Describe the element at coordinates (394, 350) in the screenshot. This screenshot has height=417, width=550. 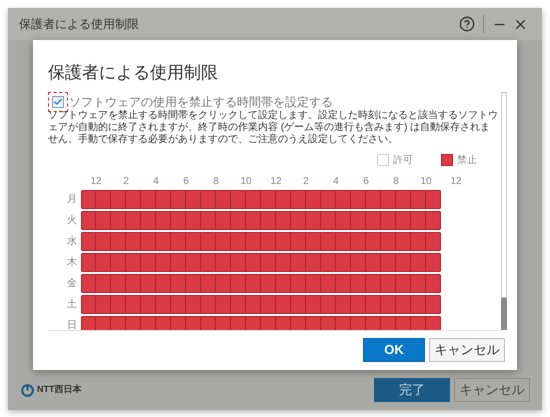
I see `ok-button: OK` at that location.